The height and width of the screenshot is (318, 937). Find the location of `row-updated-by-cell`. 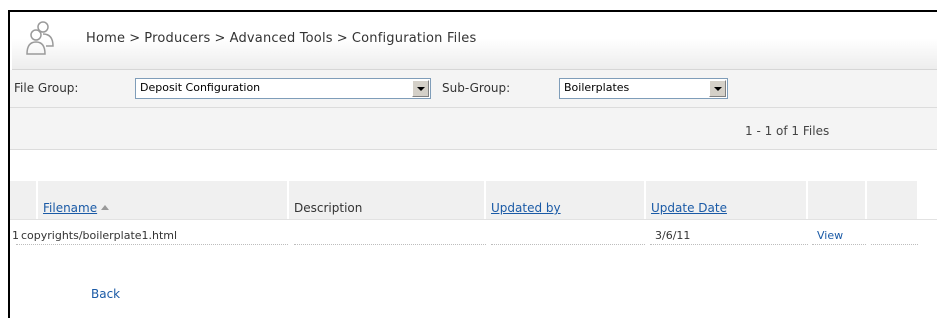

row-updated-by-cell is located at coordinates (568, 233).